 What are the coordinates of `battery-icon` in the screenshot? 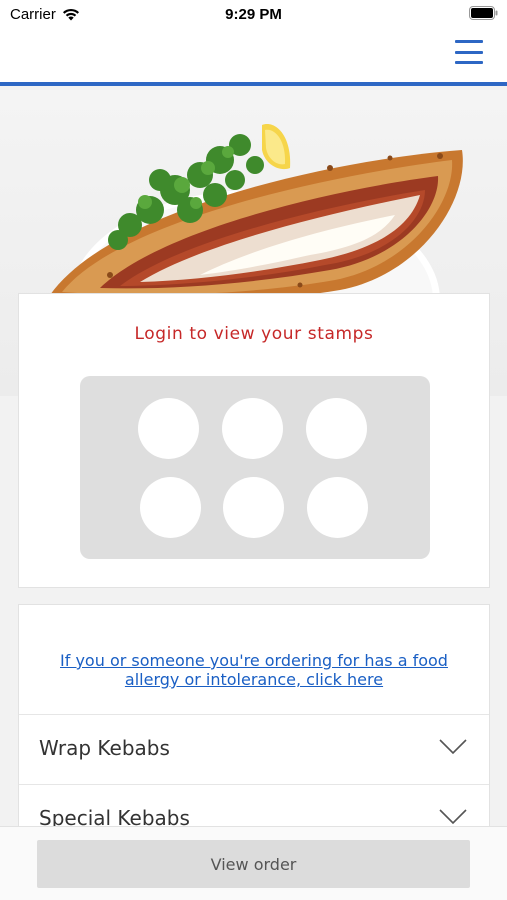 It's located at (483, 13).